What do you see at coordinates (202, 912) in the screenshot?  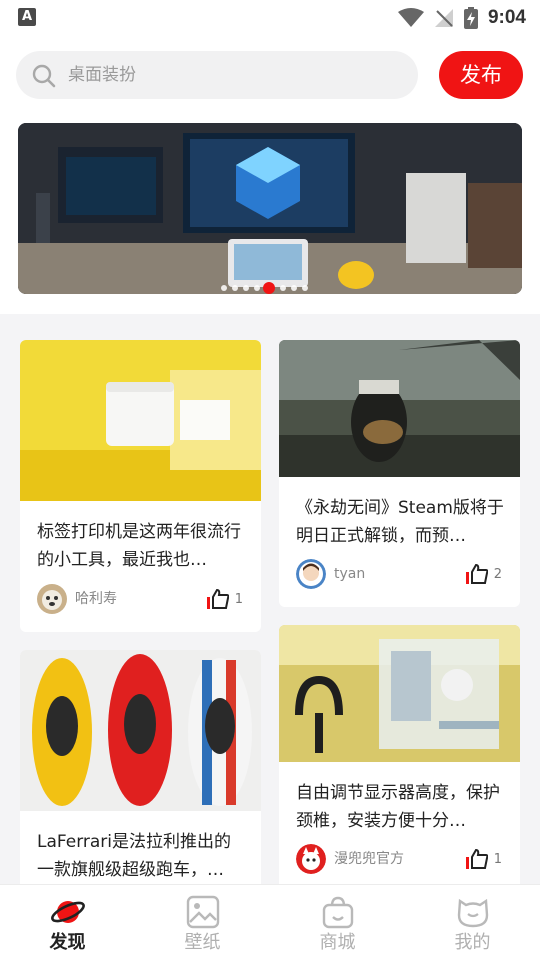 I see `image-icon` at bounding box center [202, 912].